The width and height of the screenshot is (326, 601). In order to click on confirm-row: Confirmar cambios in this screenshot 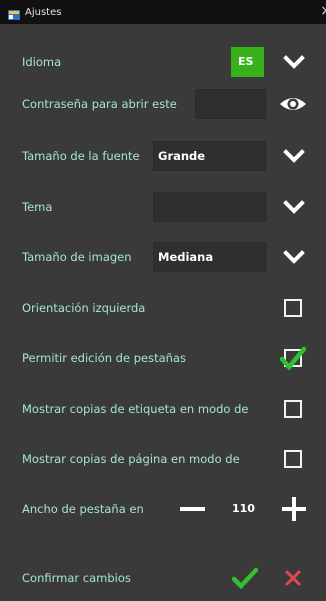, I will do `click(163, 577)`.